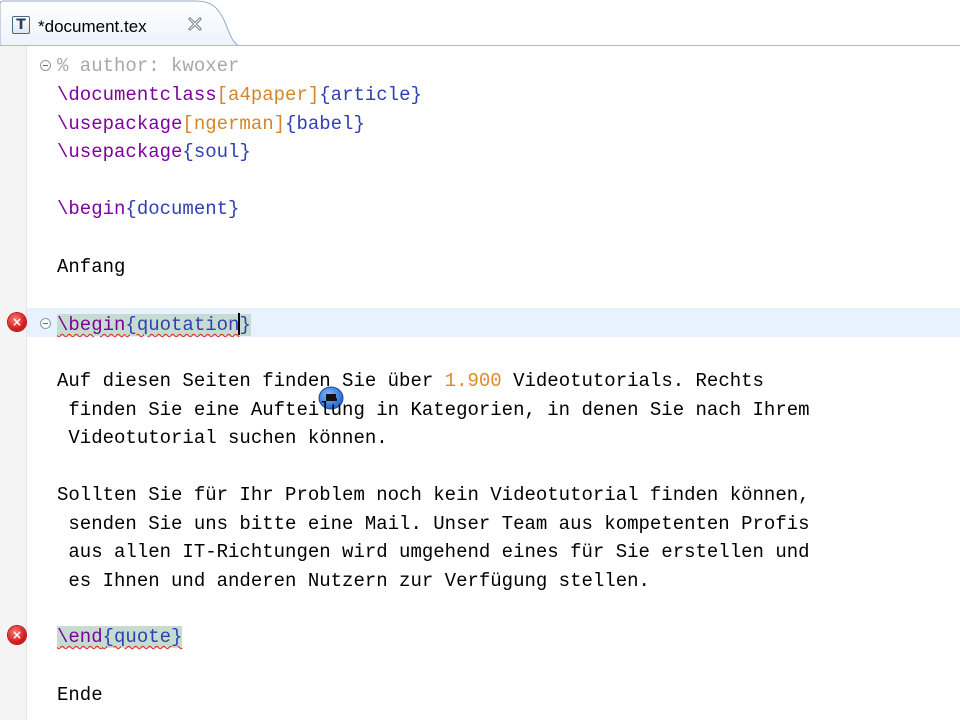  Describe the element at coordinates (137, 95) in the screenshot. I see `latex-command: \documentclass` at that location.